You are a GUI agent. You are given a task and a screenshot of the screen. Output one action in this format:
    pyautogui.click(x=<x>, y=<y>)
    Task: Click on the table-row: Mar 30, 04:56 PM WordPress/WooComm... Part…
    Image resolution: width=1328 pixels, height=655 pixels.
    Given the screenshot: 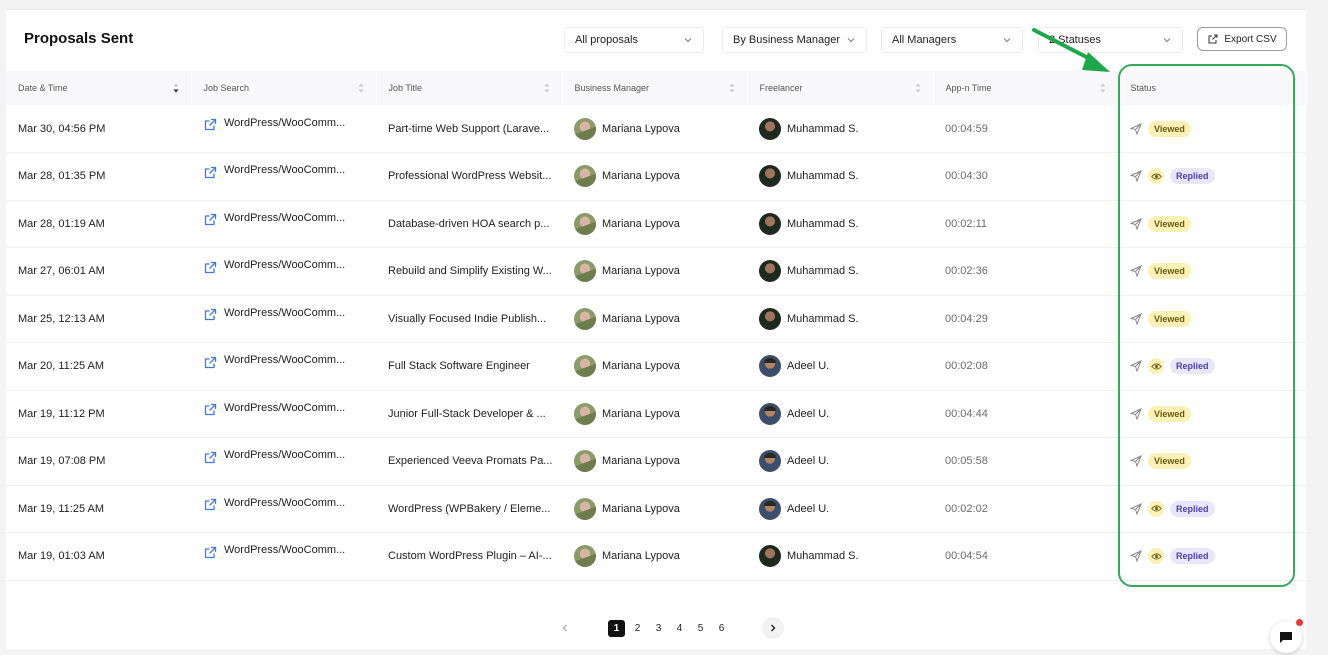 What is the action you would take?
    pyautogui.click(x=656, y=129)
    